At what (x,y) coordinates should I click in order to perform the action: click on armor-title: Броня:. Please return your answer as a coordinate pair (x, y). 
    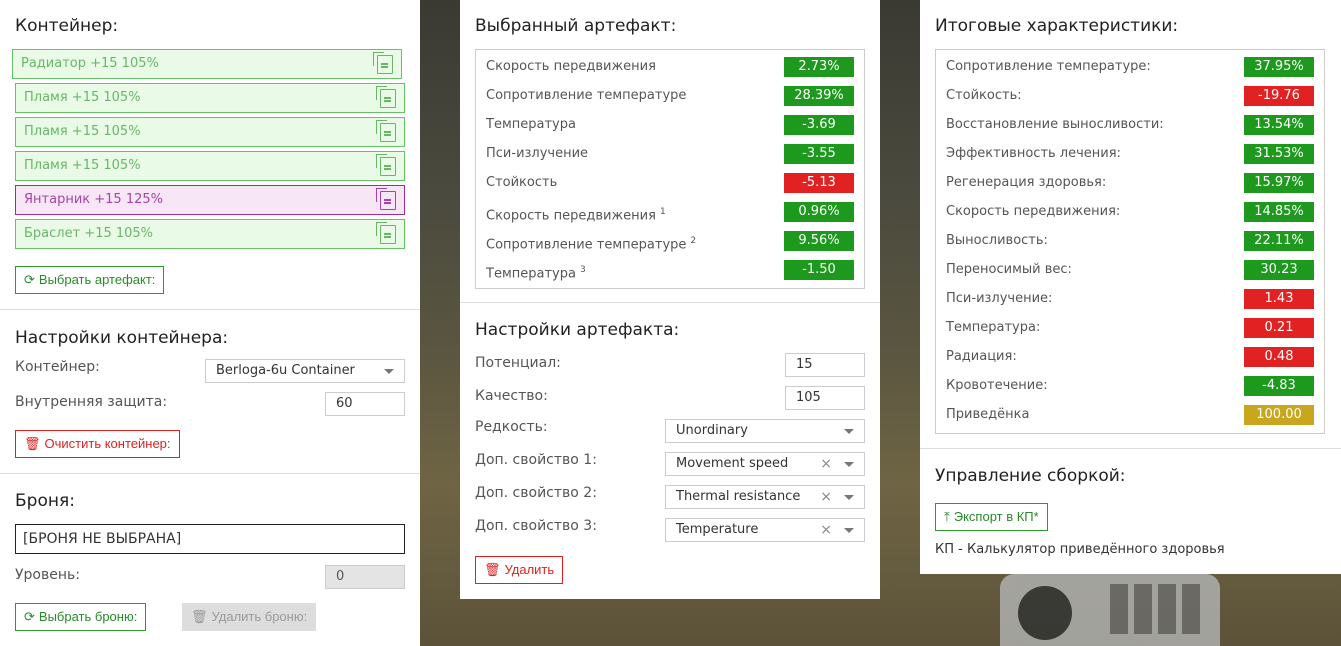
    Looking at the image, I should click on (45, 501).